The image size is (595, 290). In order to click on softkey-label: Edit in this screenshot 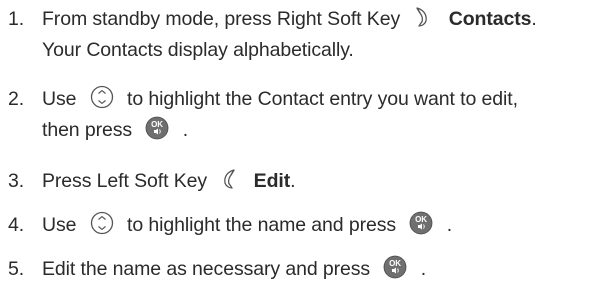, I will do `click(272, 181)`.